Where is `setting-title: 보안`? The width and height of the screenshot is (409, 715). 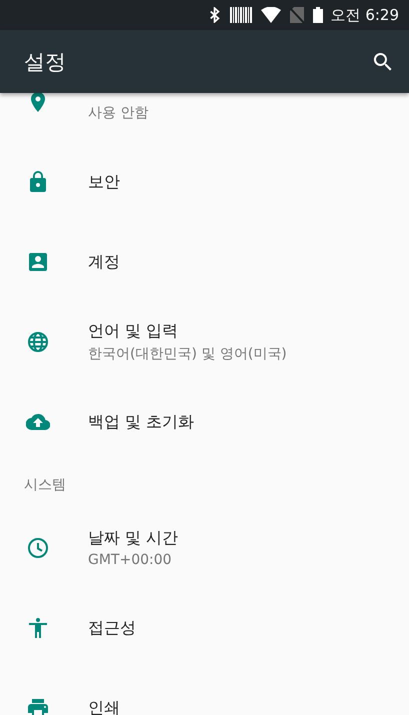
setting-title: 보안 is located at coordinates (104, 182).